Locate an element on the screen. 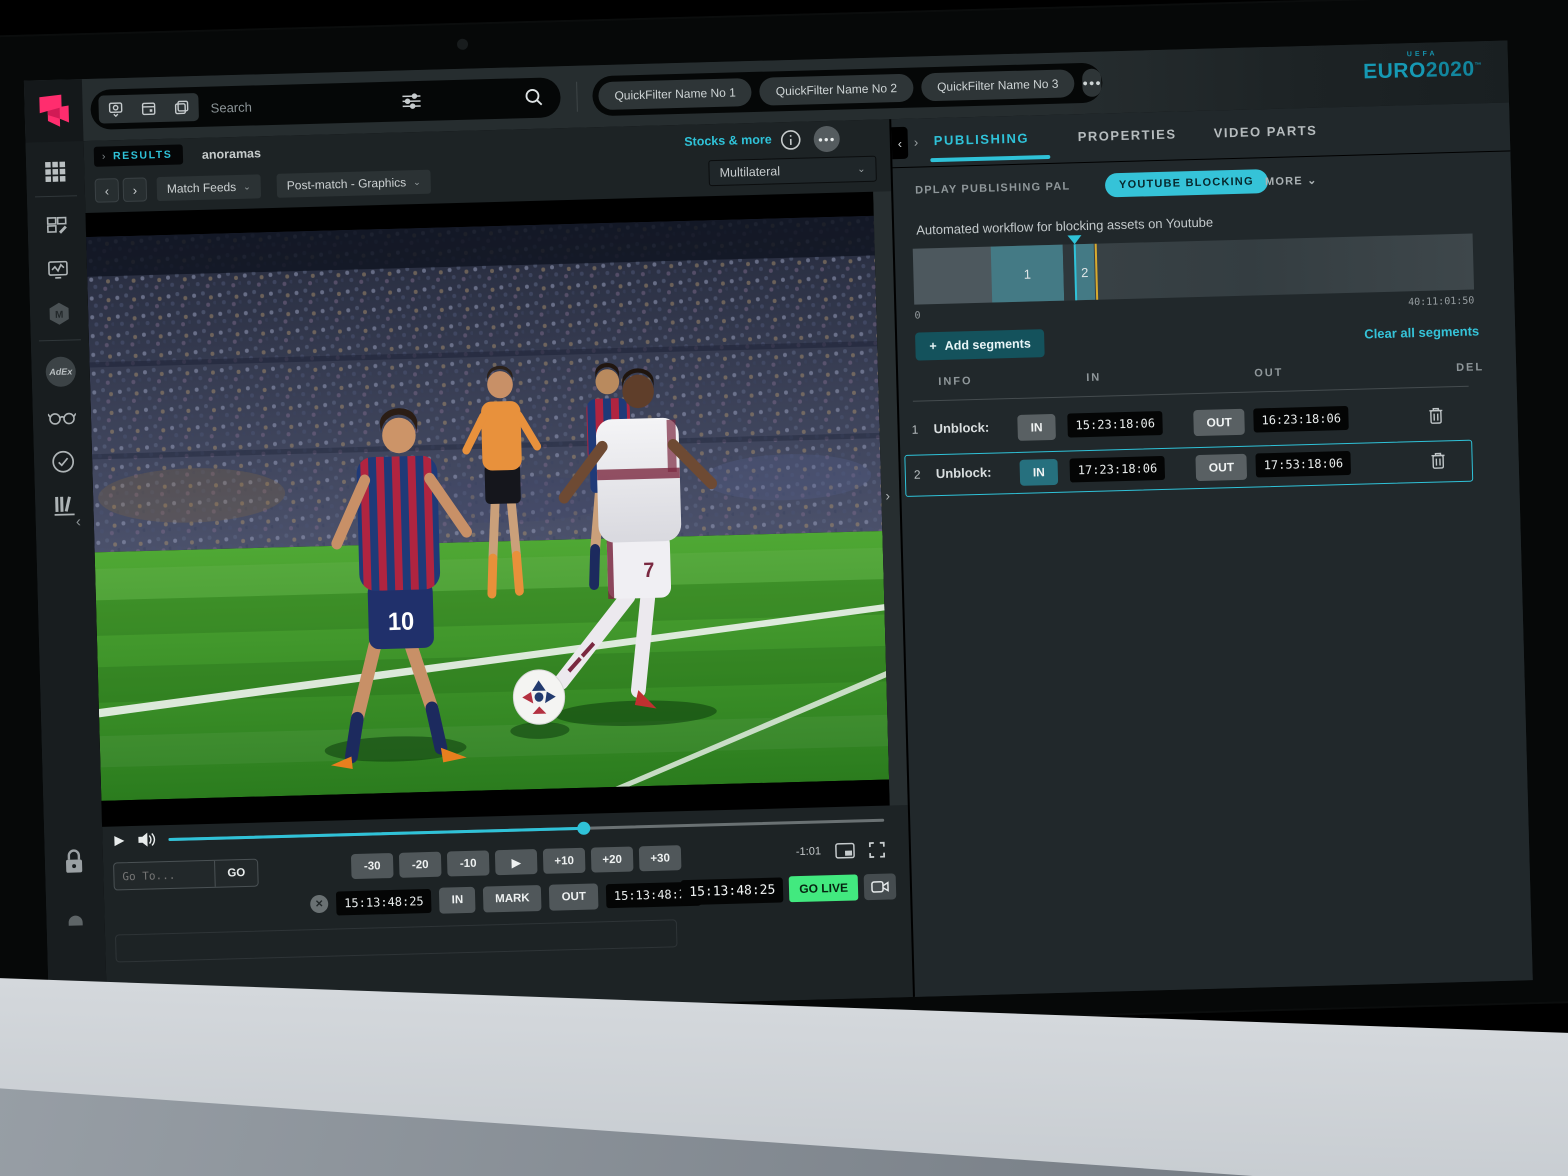 This screenshot has width=1568, height=1176. webcam-dot is located at coordinates (462, 44).